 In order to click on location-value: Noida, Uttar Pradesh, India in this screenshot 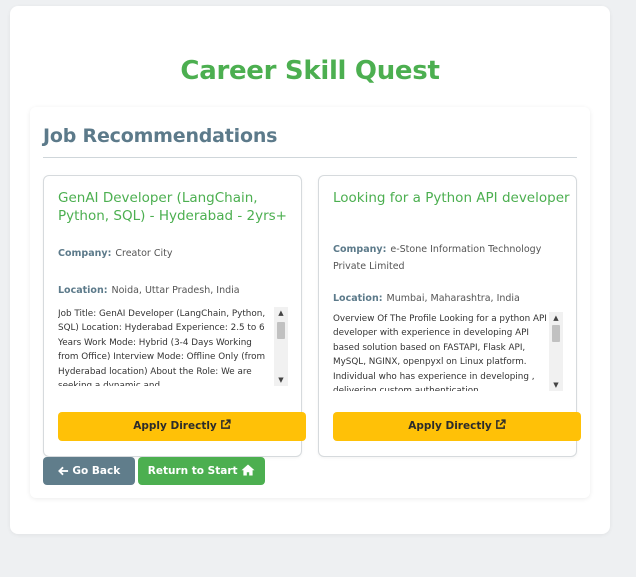, I will do `click(175, 290)`.